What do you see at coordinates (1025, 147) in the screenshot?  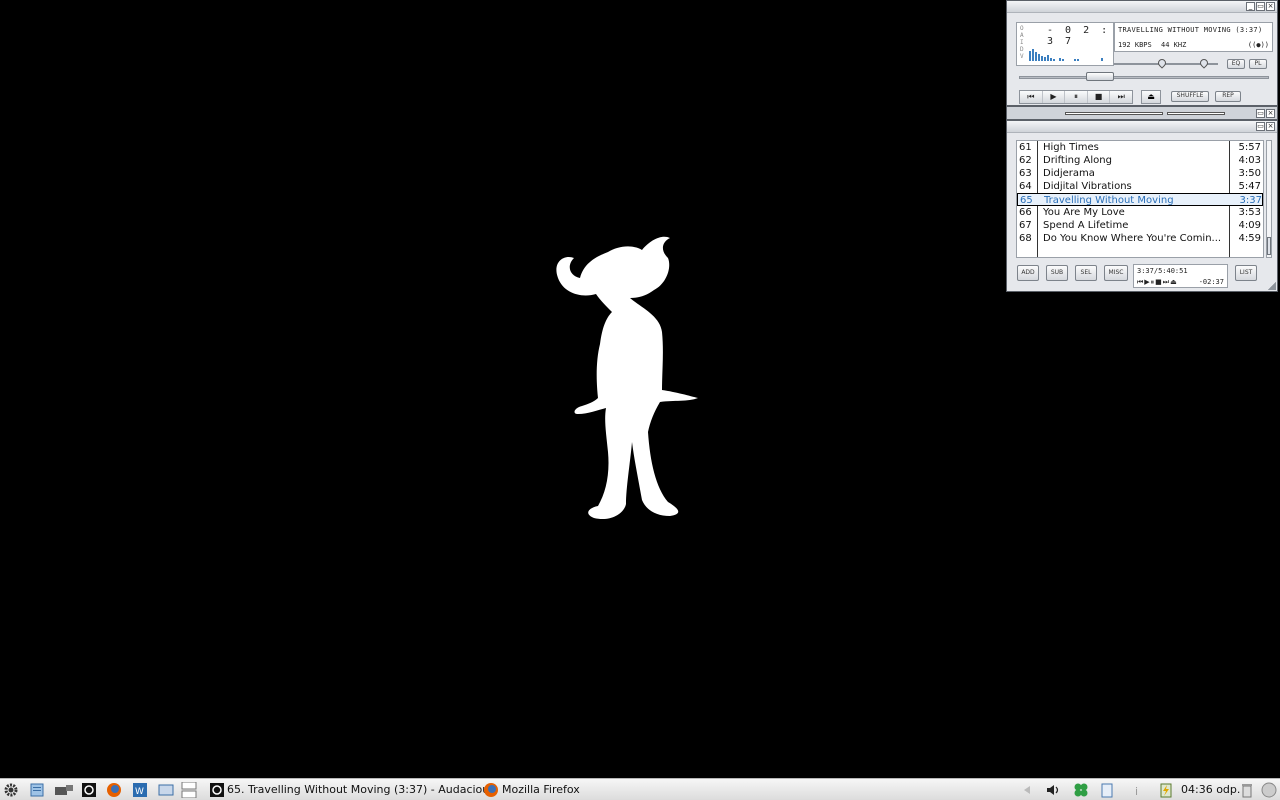 I see `track-number: 61` at bounding box center [1025, 147].